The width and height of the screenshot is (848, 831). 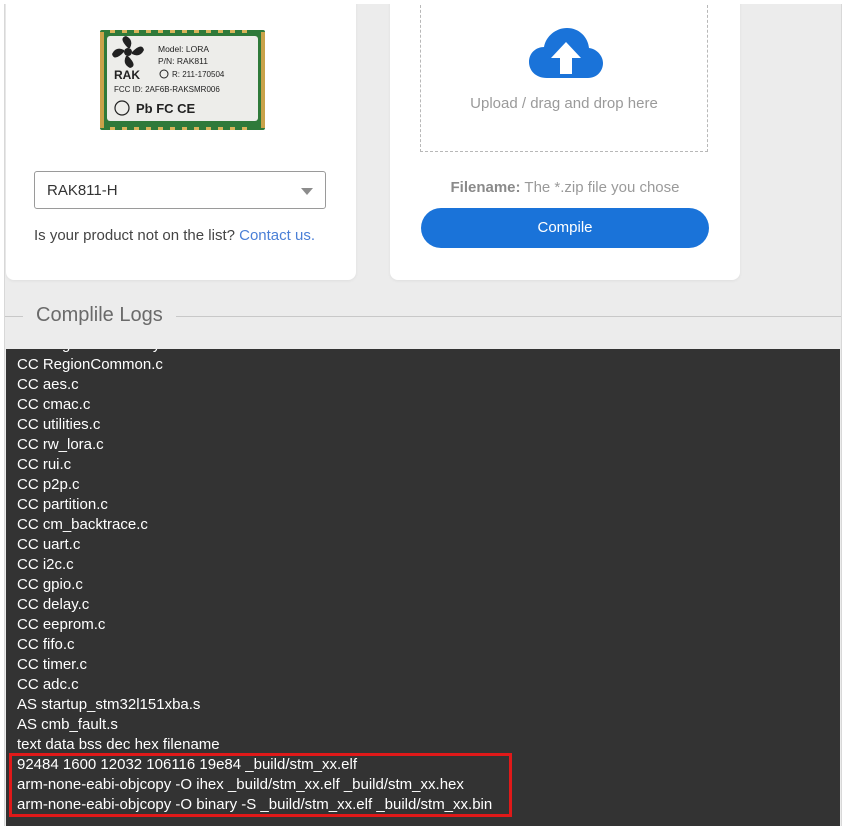 I want to click on not-listed-prefix: Is your product not on the list?, so click(x=137, y=235).